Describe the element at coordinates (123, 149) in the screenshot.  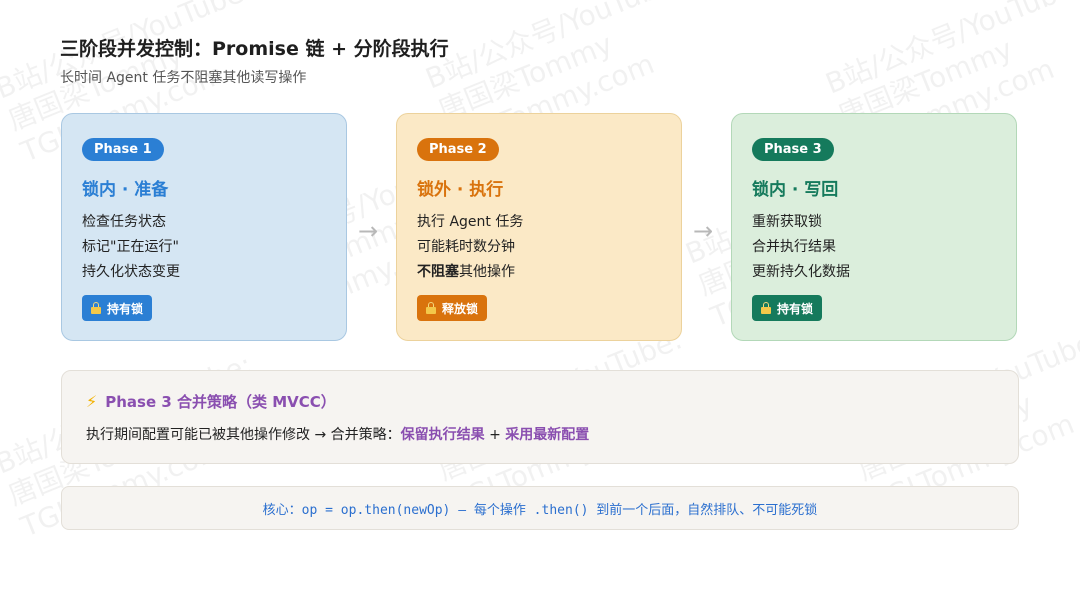
I see `phase-1-badge: Phase 1` at that location.